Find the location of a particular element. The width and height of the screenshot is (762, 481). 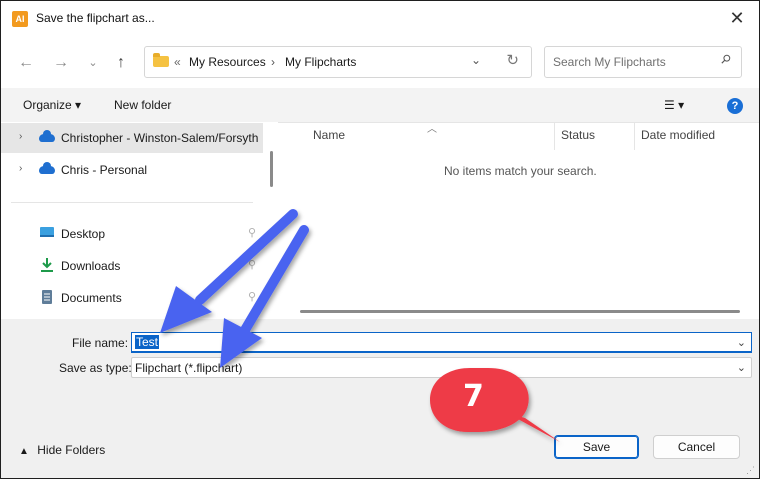

app-logo-icon: AI is located at coordinates (20, 19).